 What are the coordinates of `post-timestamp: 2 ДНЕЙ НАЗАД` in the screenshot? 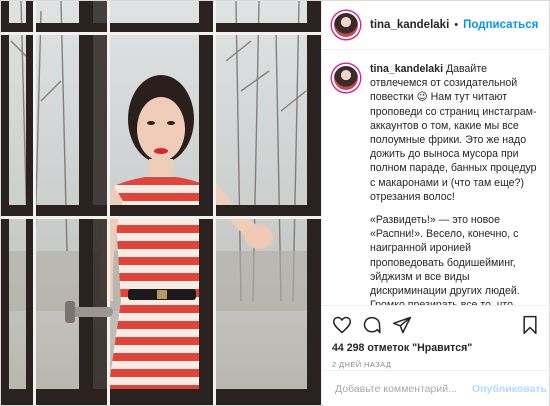 It's located at (435, 364).